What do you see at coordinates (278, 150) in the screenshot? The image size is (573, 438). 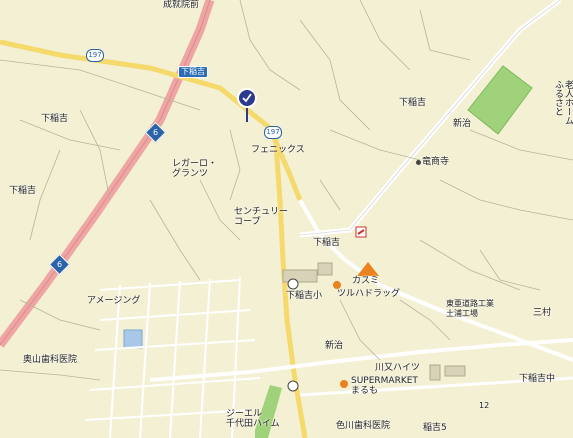 I see `place-label-phoenix: フェニックス` at bounding box center [278, 150].